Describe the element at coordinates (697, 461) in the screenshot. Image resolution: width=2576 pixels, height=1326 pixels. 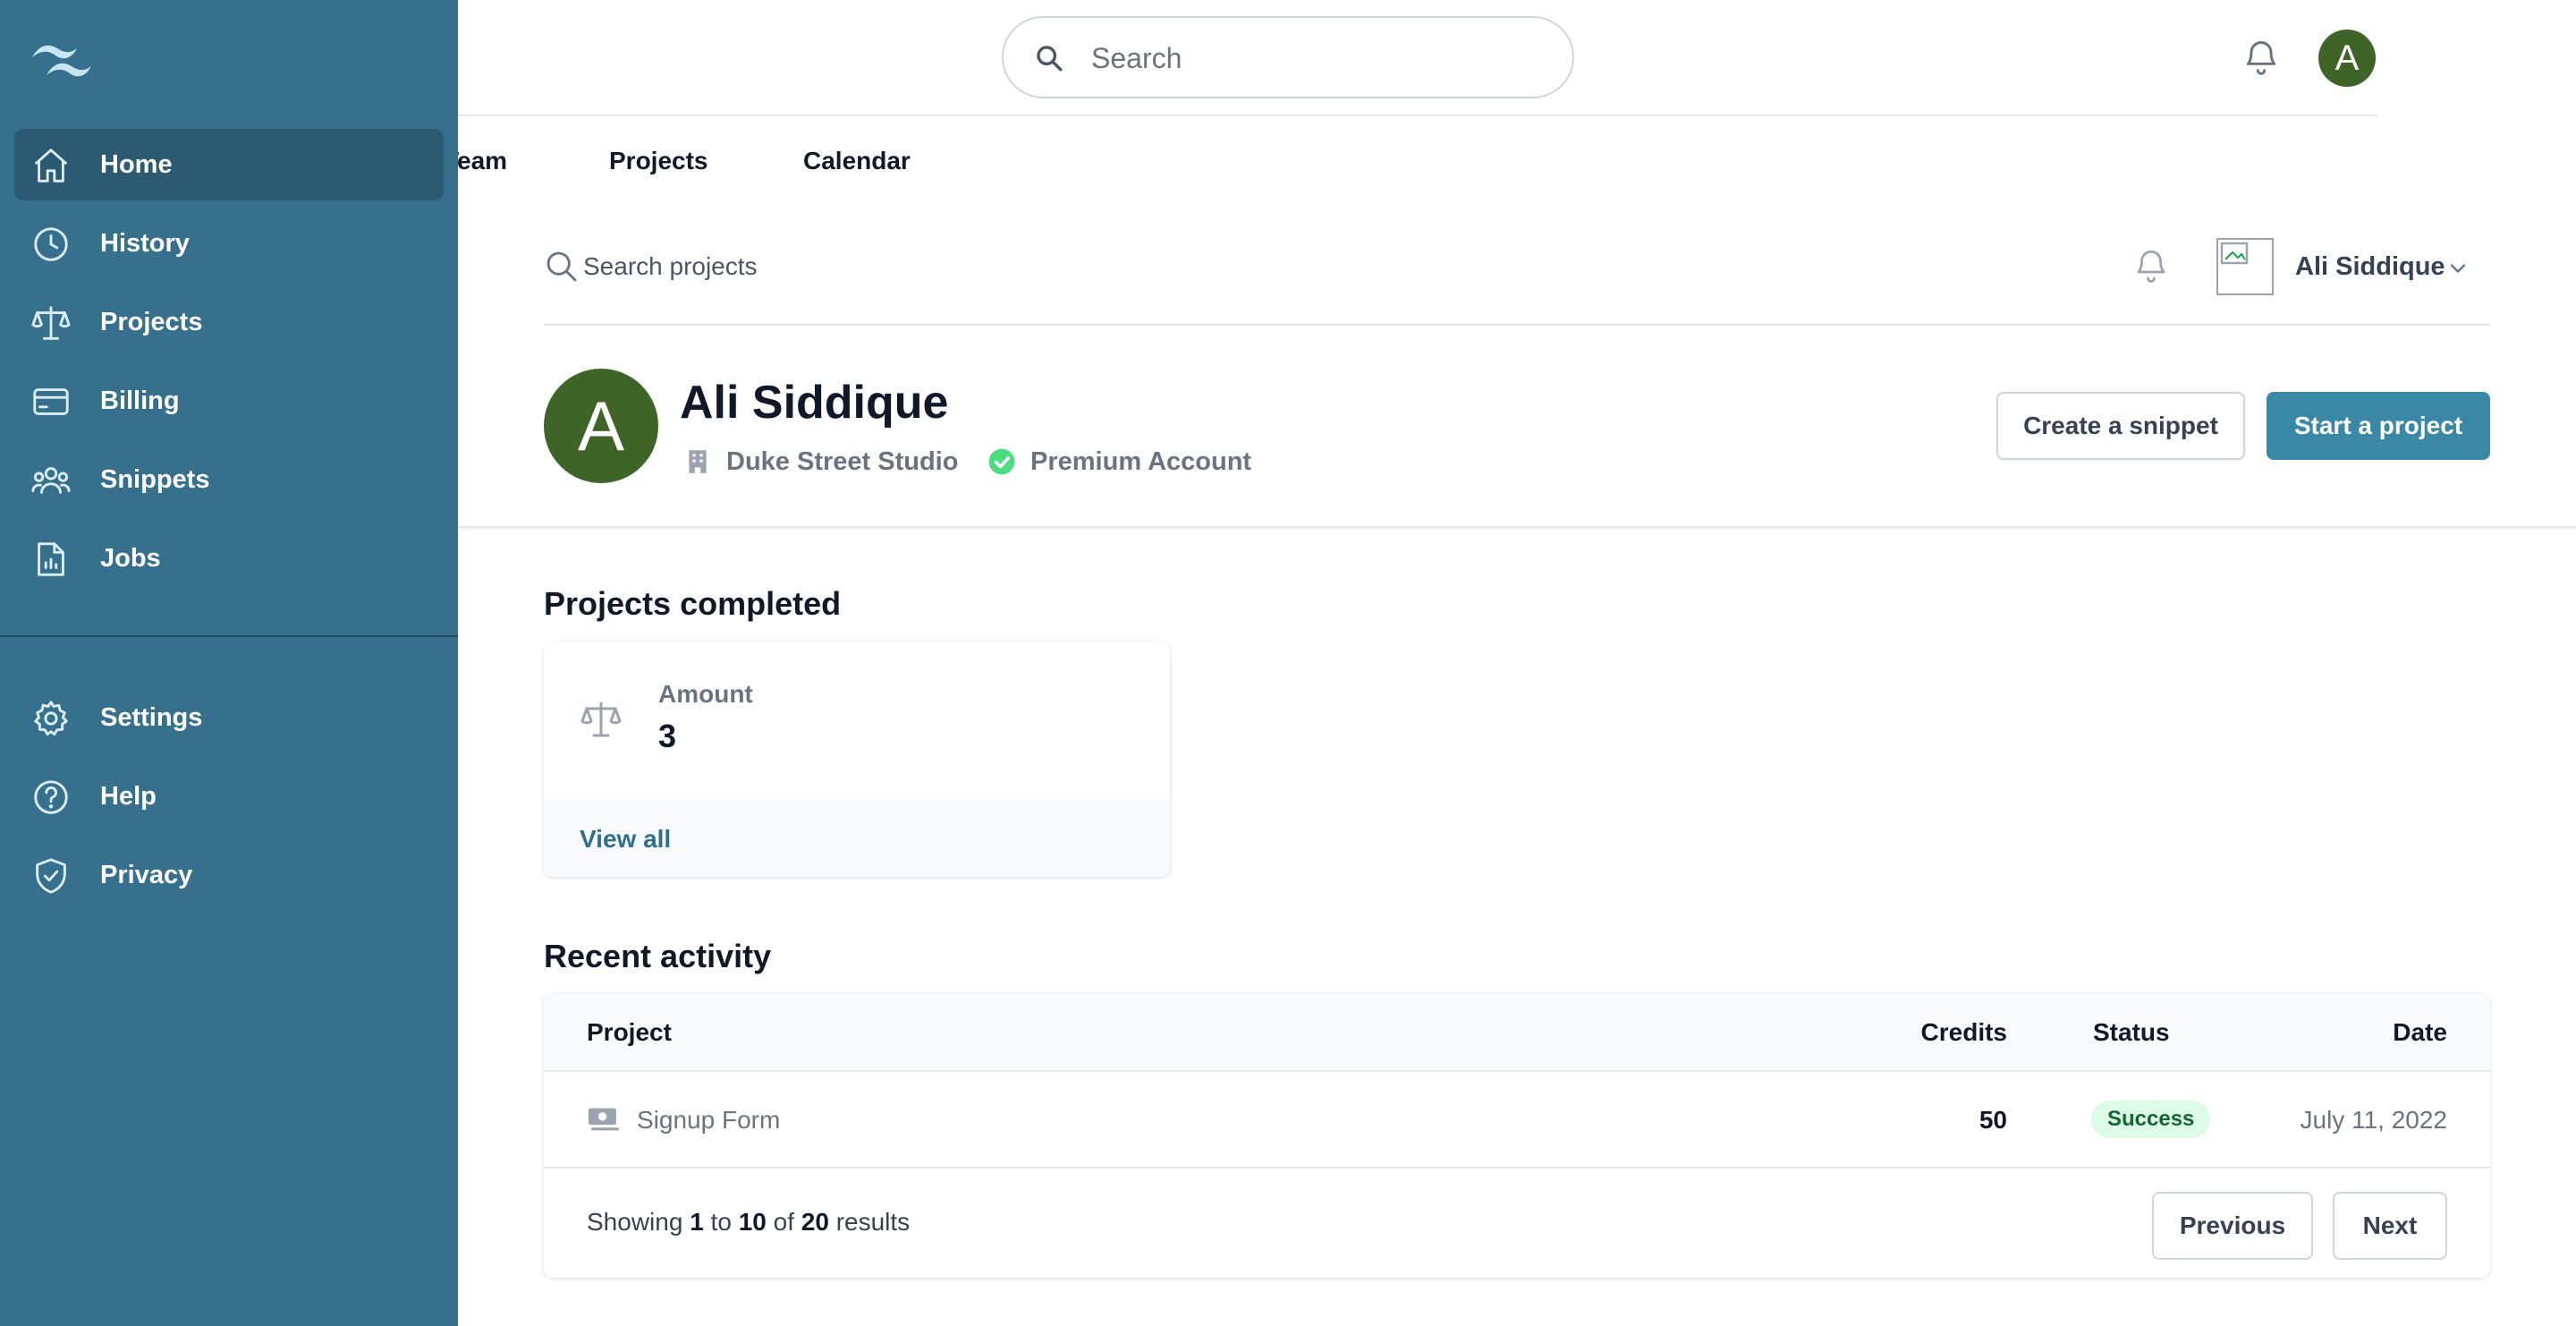
I see `building-icon` at that location.